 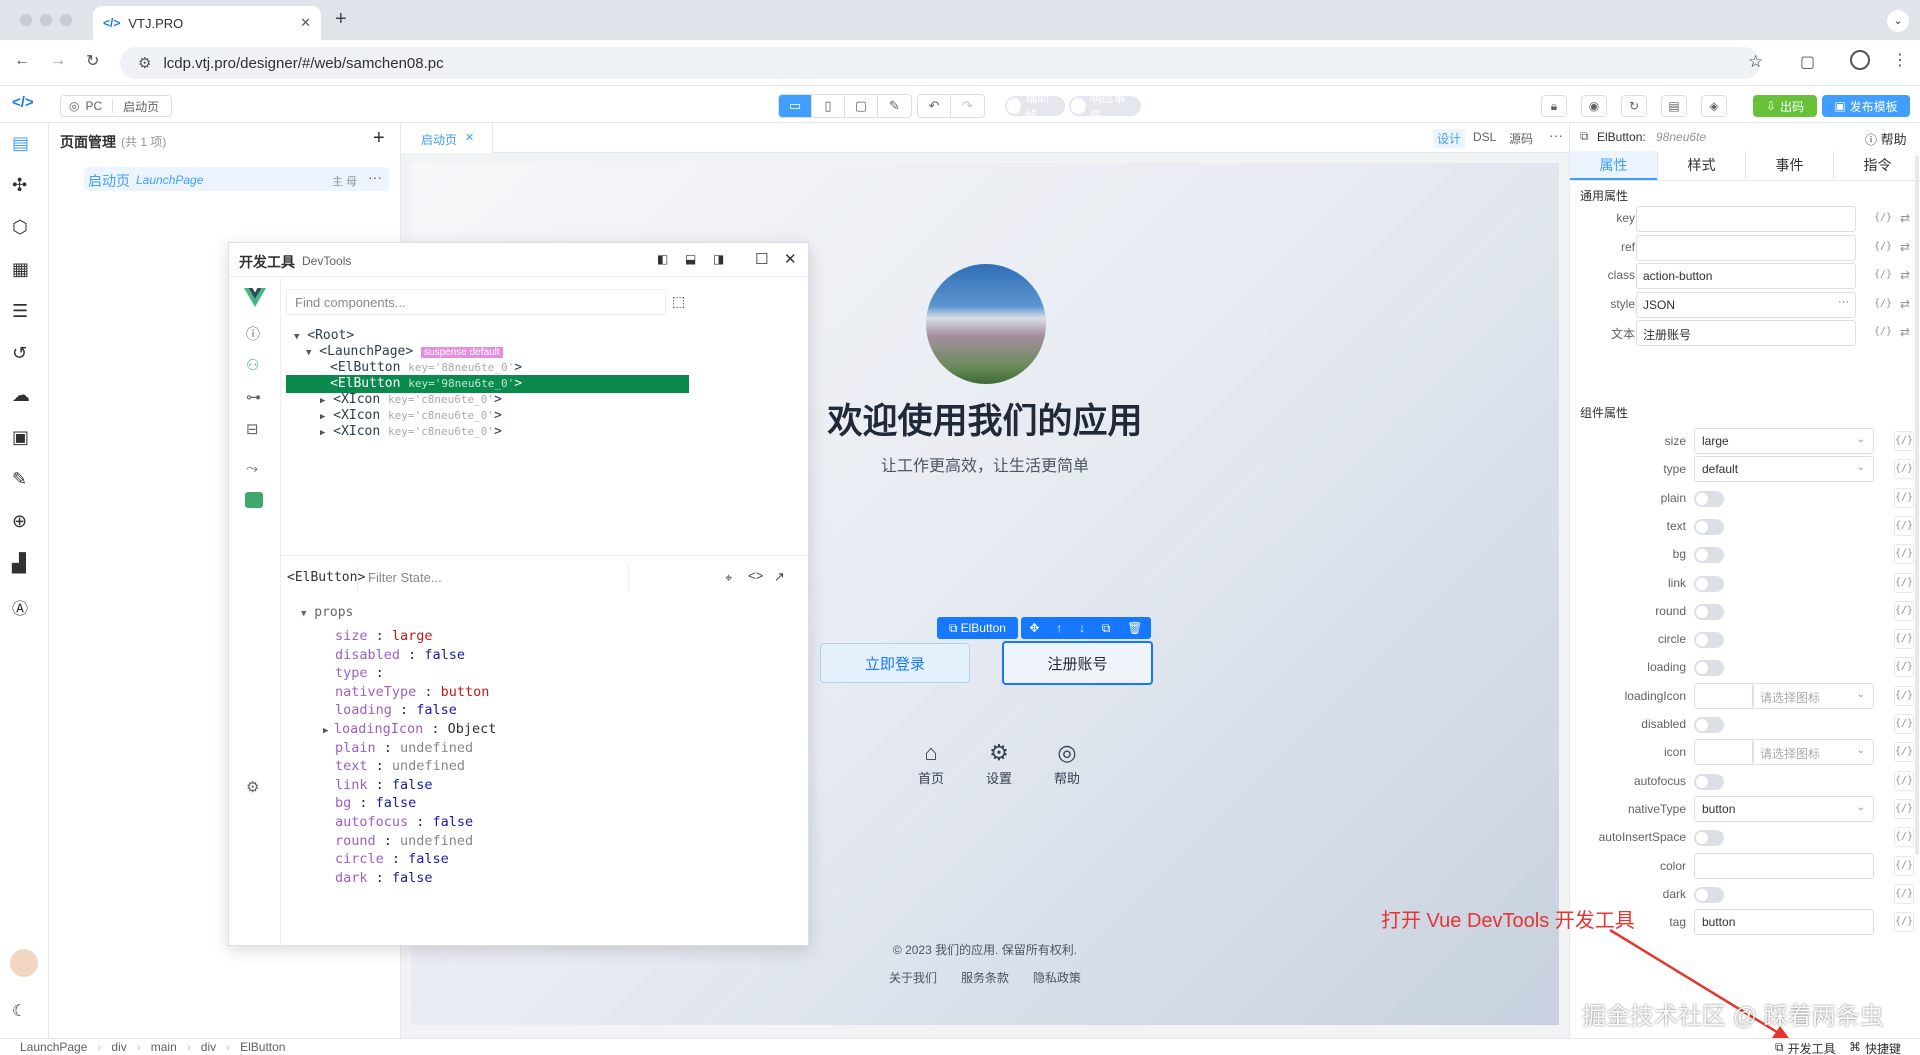 I want to click on desktop-icon: ▭, so click(x=795, y=106).